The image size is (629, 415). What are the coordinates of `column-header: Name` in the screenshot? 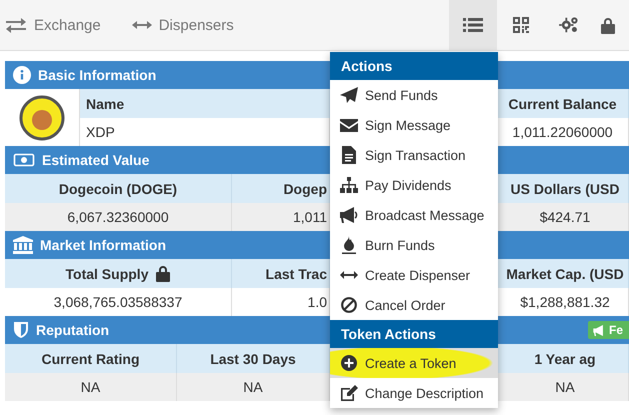 It's located at (205, 103).